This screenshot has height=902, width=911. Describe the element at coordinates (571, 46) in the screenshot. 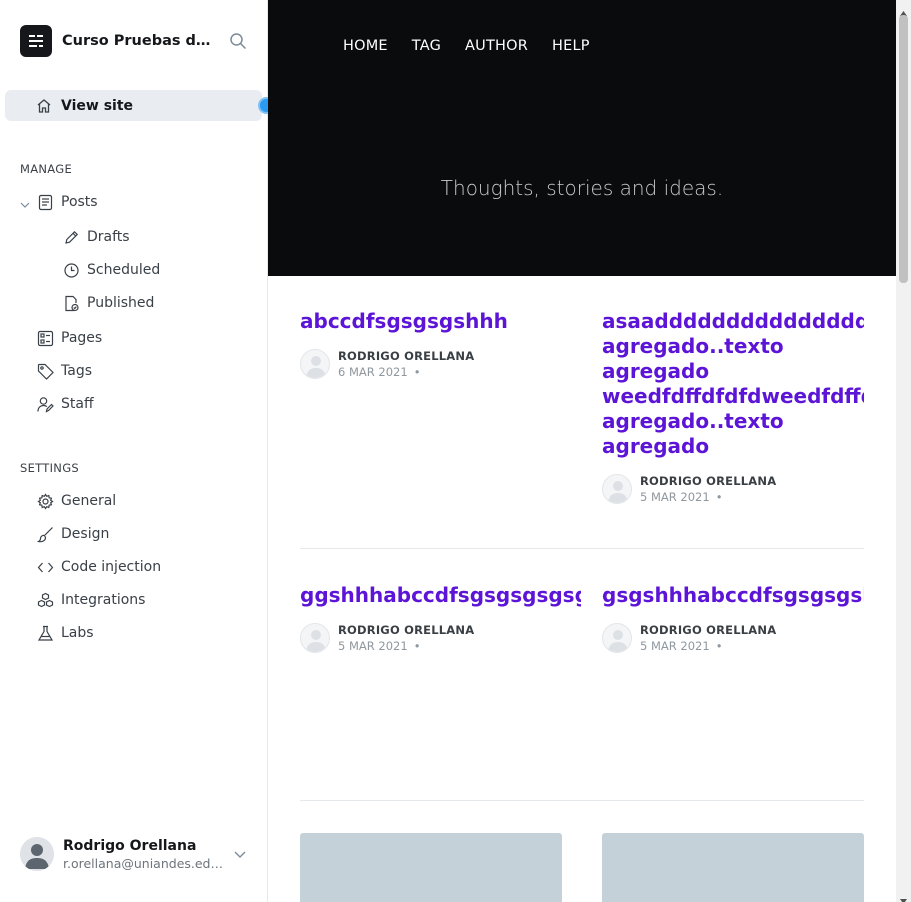

I see `nav-link-help: HELP` at that location.